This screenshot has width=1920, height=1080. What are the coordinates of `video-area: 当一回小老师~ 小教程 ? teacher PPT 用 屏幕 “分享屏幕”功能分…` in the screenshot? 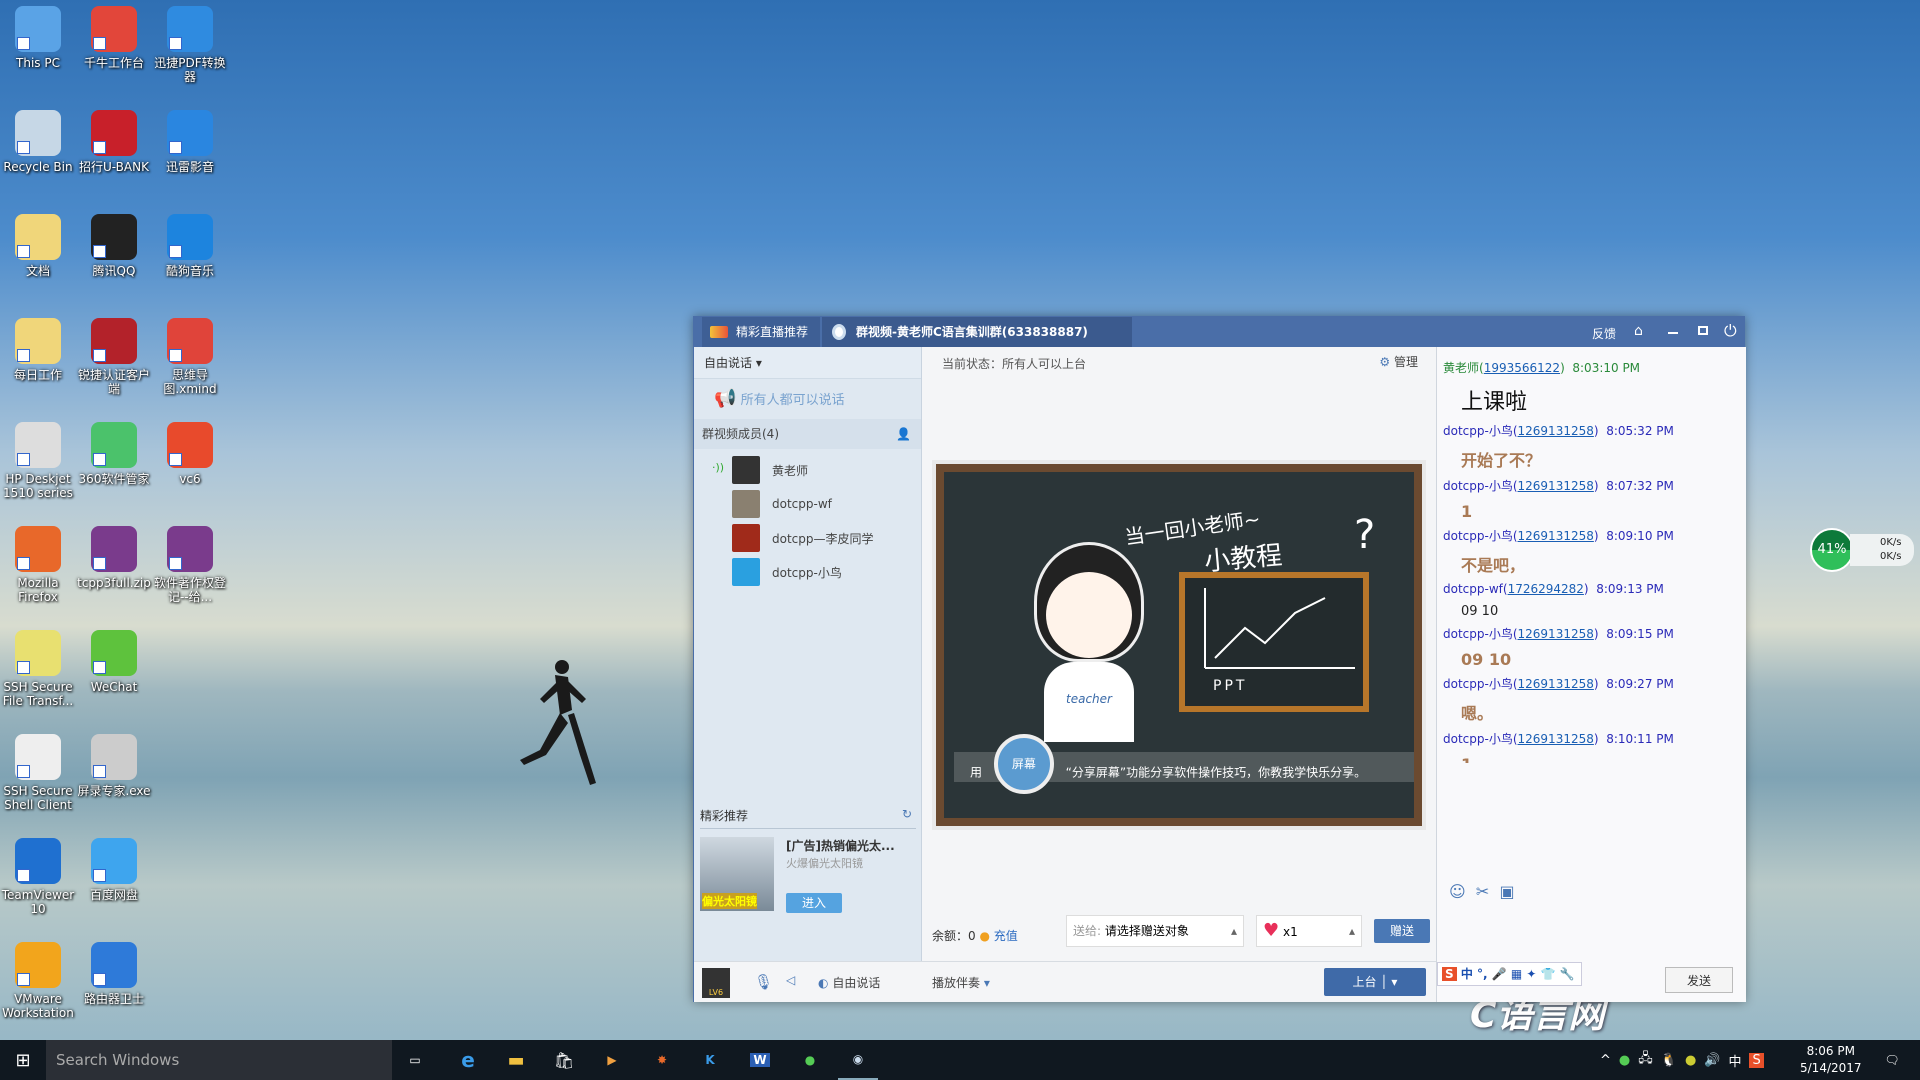 It's located at (1179, 645).